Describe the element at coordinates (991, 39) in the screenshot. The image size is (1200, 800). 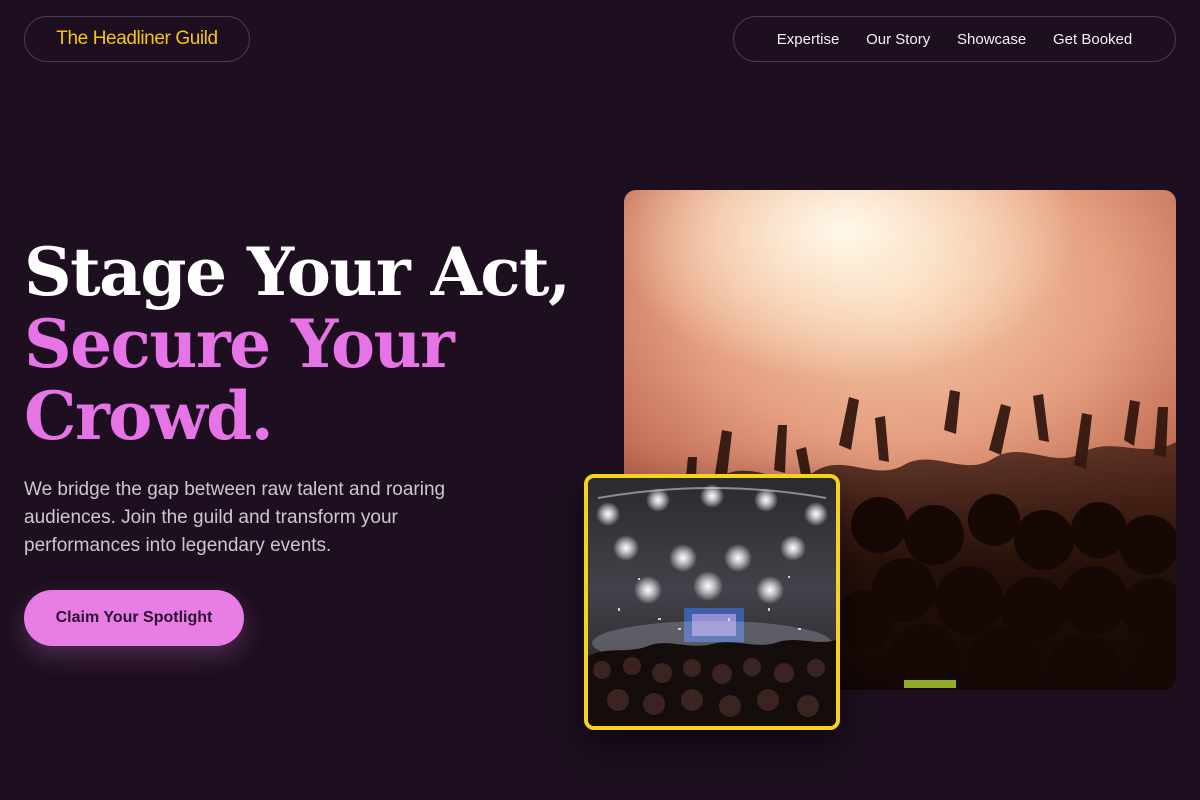
I see `nav-link-showcase: Showcase` at that location.